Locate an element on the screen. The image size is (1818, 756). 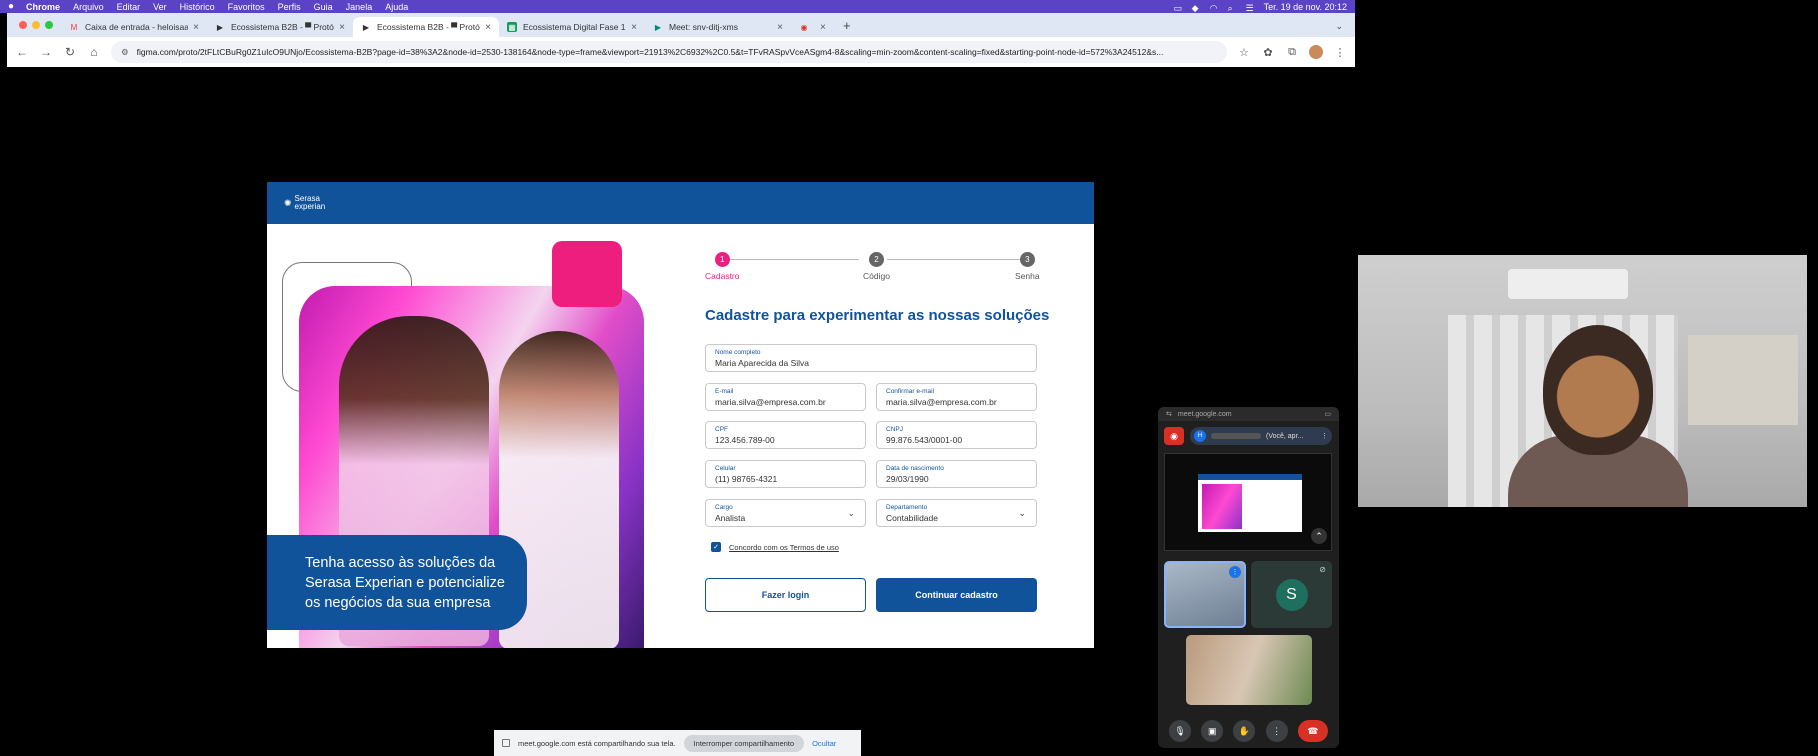
participant-tile-s: S ⊘ is located at coordinates (1291, 594).